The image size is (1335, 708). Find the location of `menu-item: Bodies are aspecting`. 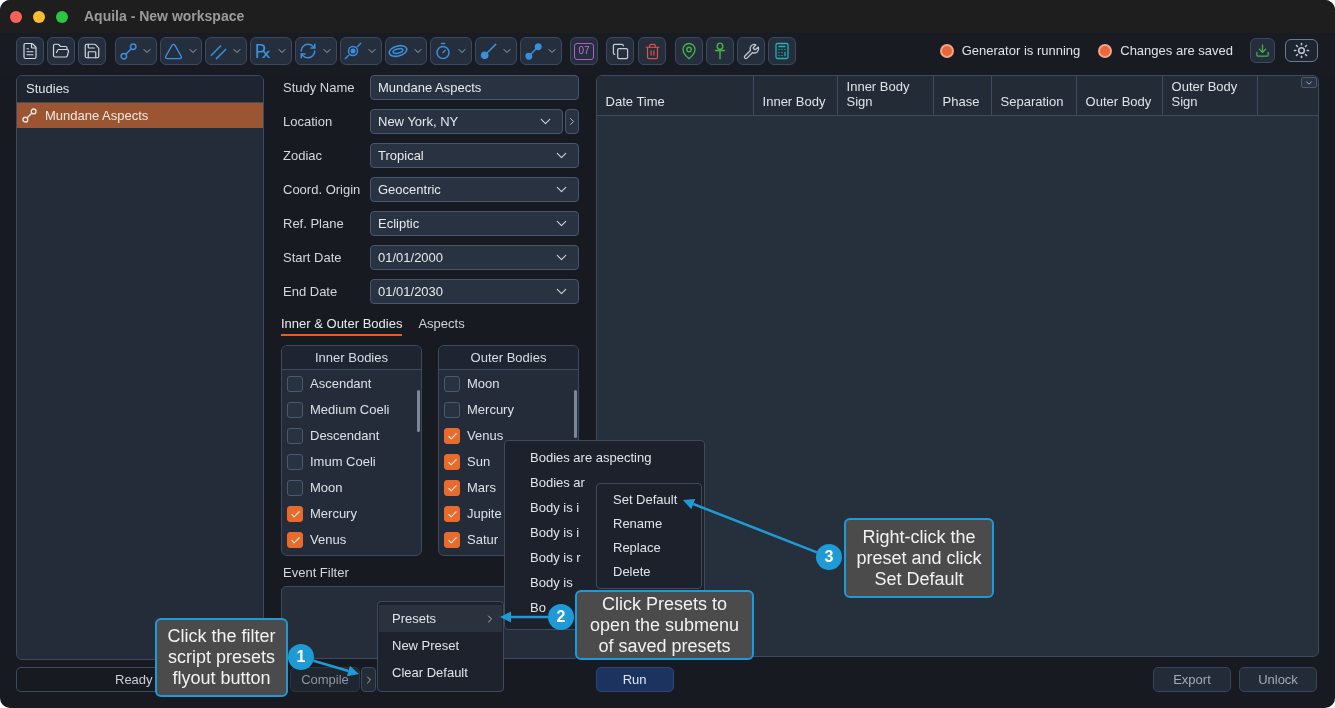

menu-item: Bodies are aspecting is located at coordinates (591, 457).